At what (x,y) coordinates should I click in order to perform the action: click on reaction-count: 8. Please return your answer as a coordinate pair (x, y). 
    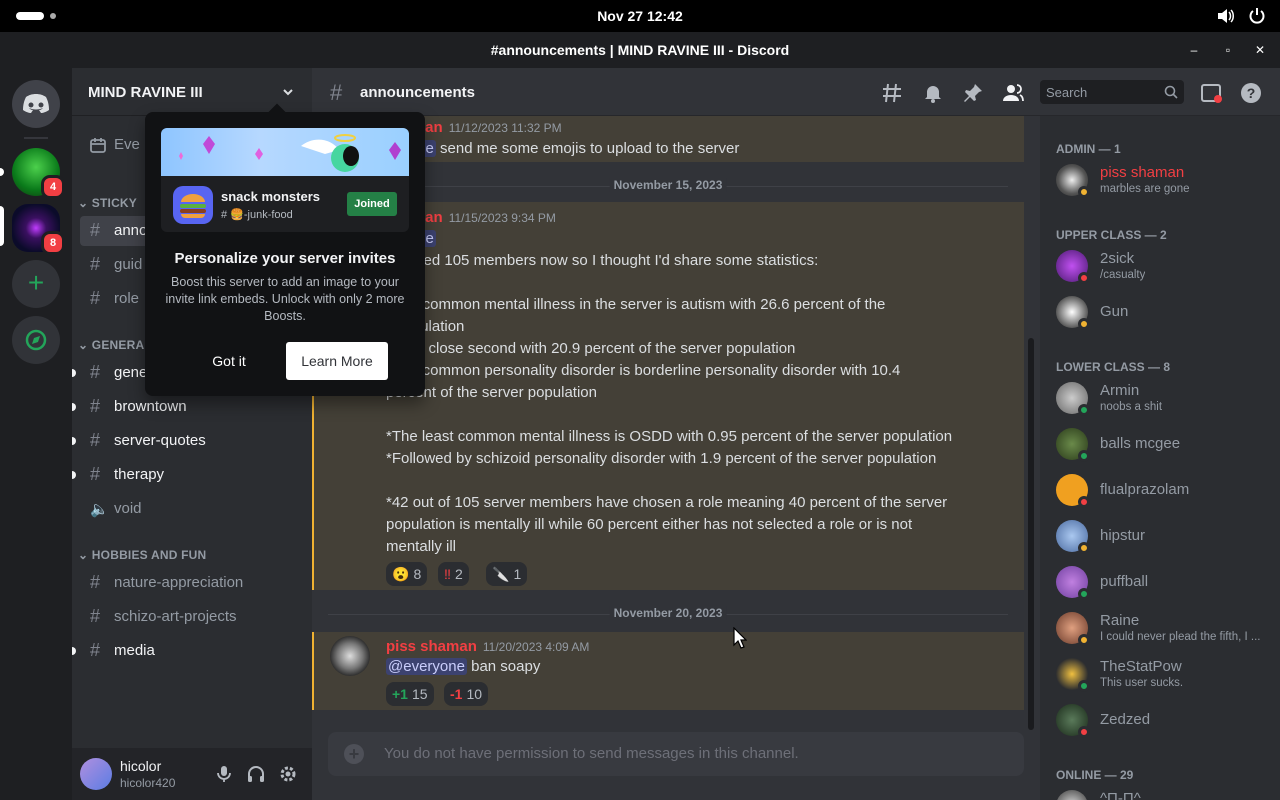
    Looking at the image, I should click on (417, 574).